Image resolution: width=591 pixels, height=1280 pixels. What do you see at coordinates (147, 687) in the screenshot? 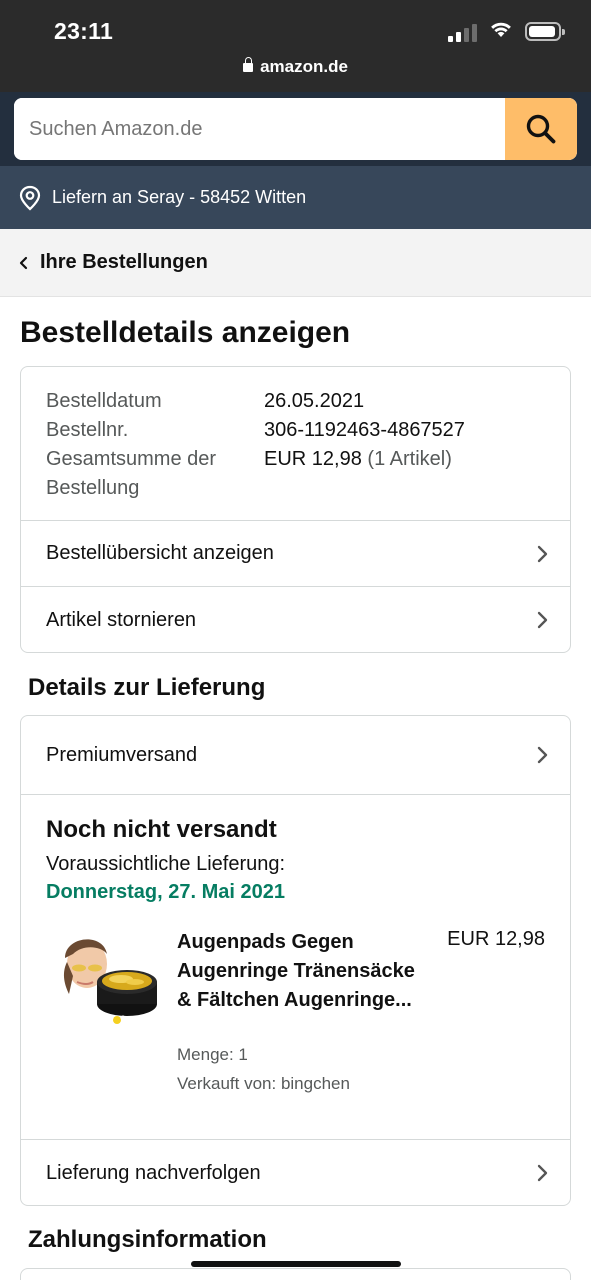
I see `delivery-section-title: Details zur Lieferung` at bounding box center [147, 687].